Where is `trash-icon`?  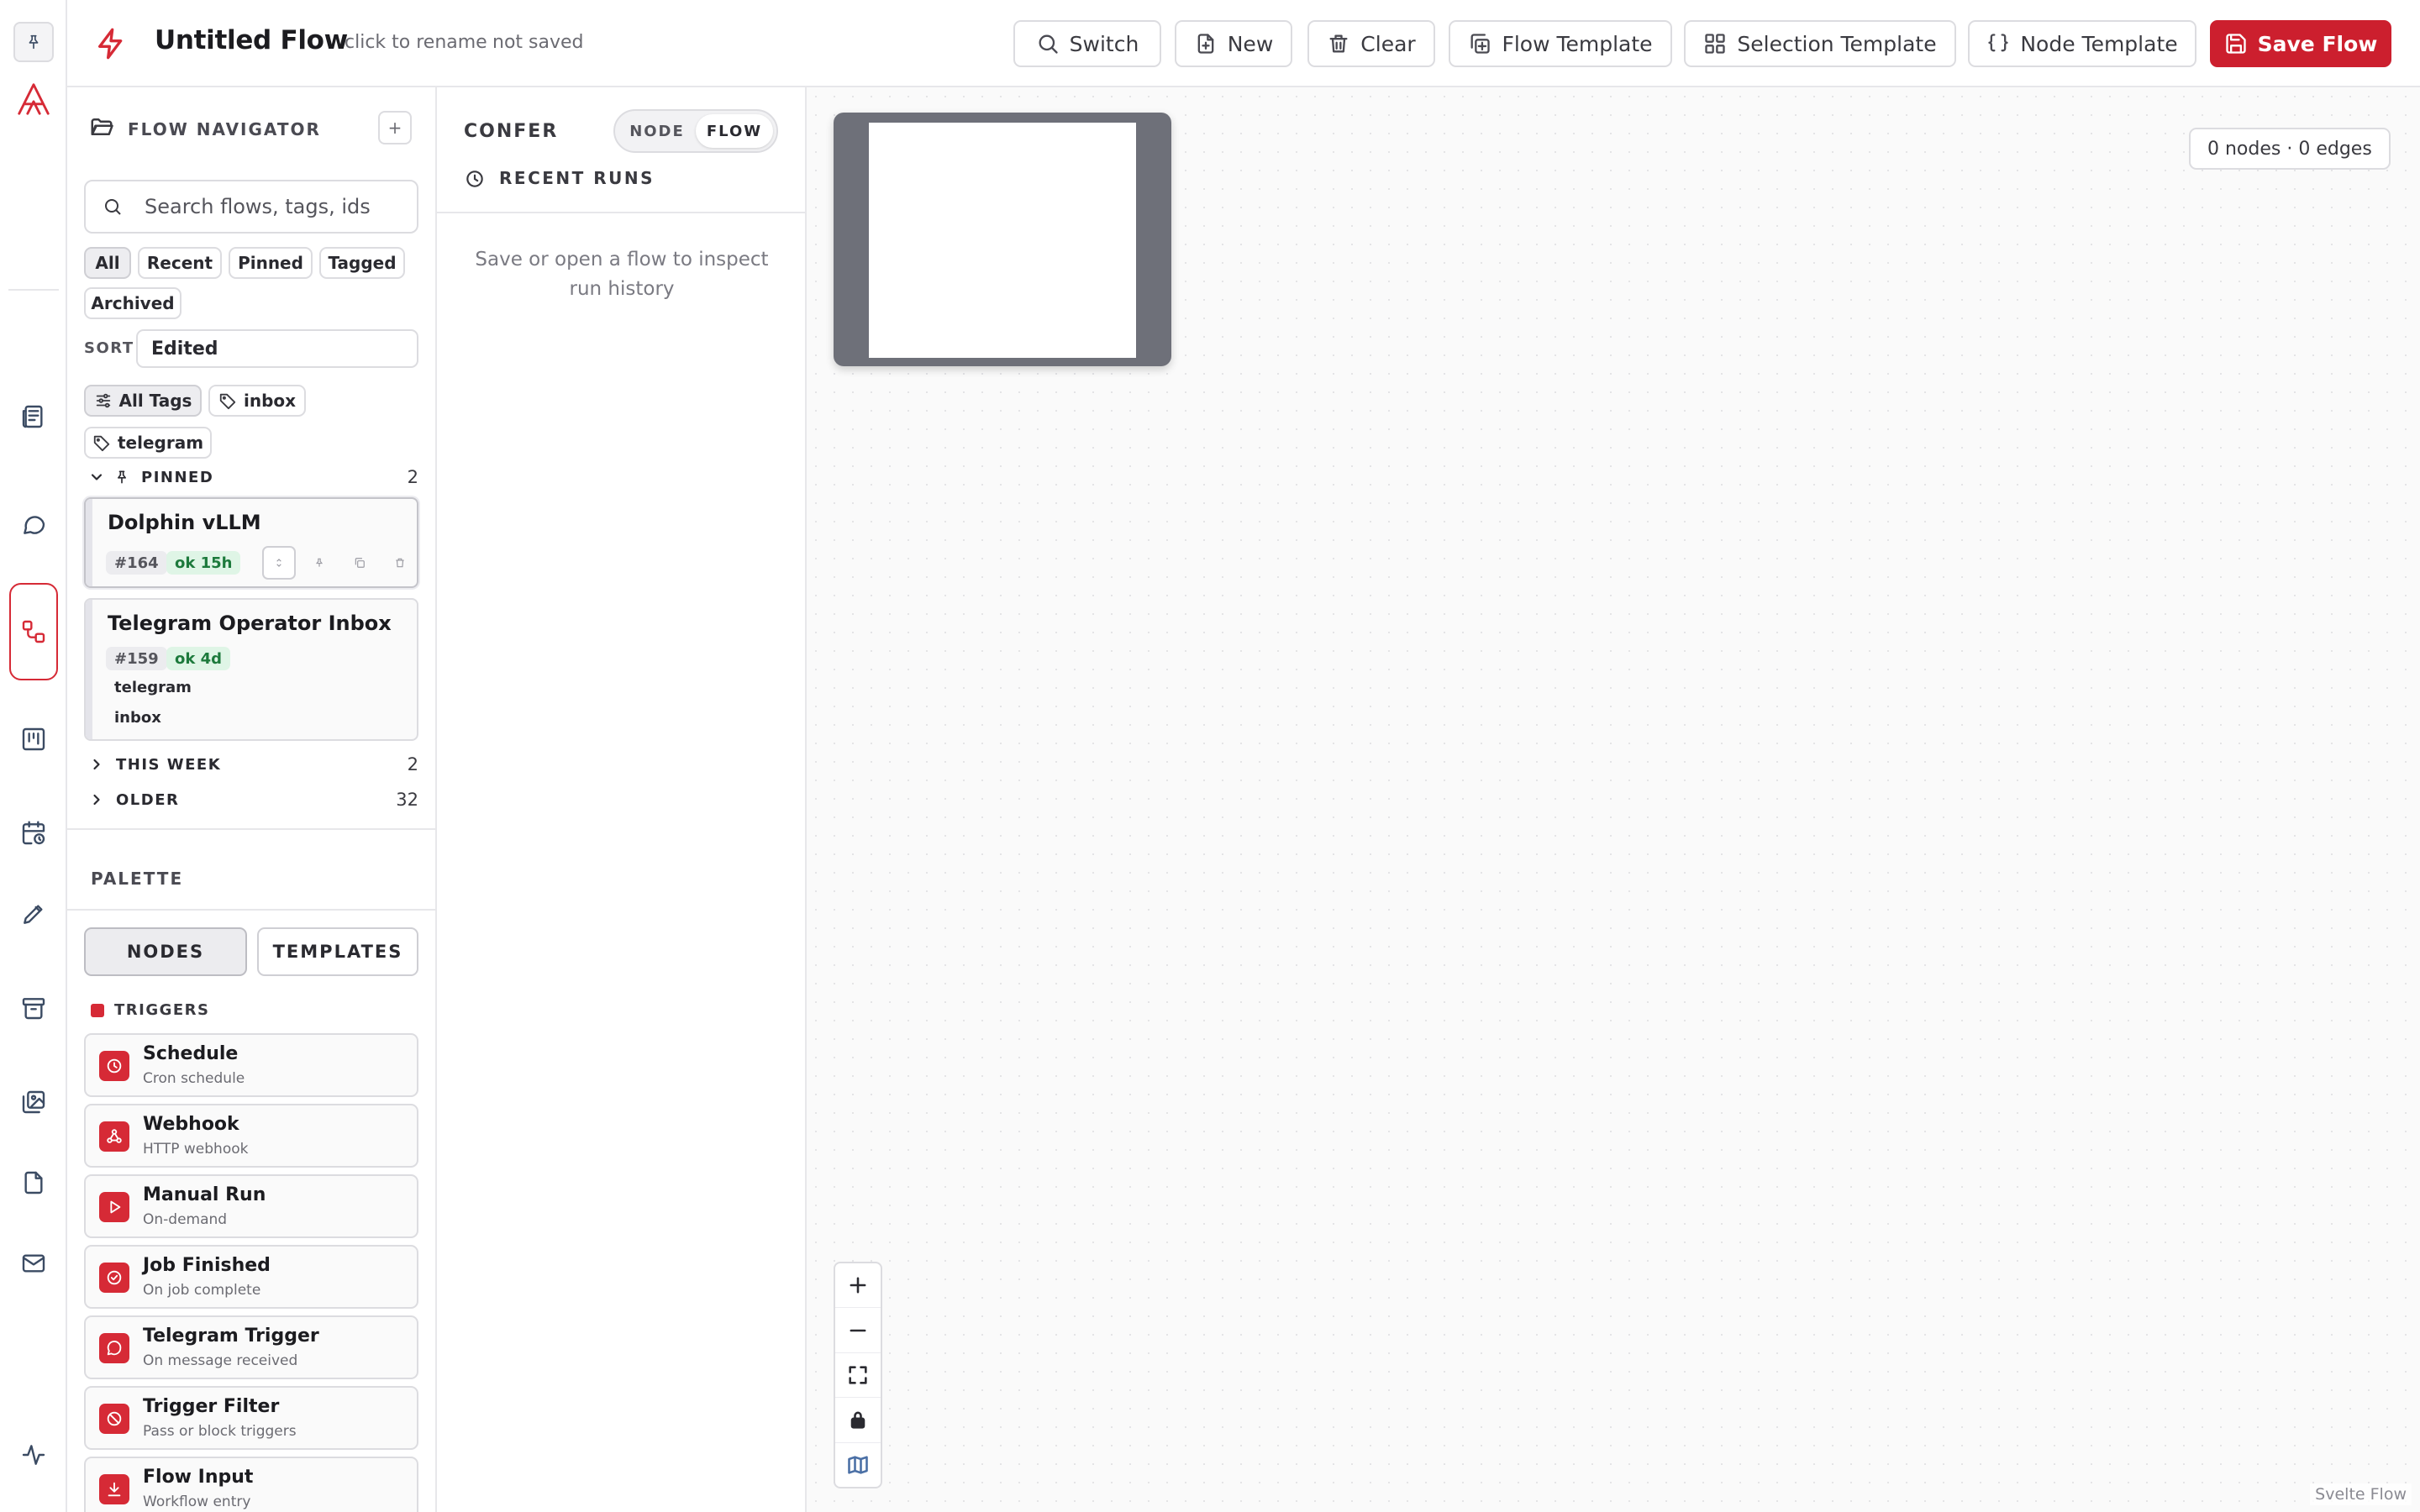
trash-icon is located at coordinates (400, 563).